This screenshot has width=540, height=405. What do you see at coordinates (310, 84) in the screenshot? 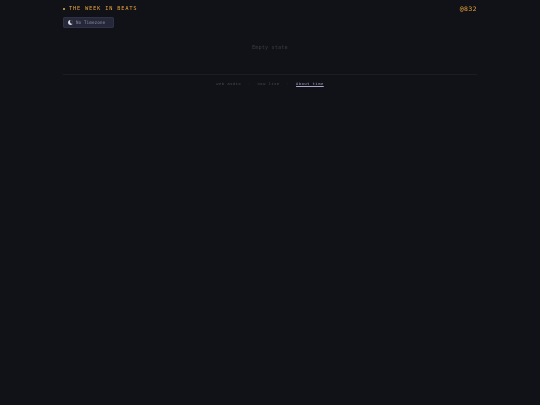
I see `about-time-link: About time` at bounding box center [310, 84].